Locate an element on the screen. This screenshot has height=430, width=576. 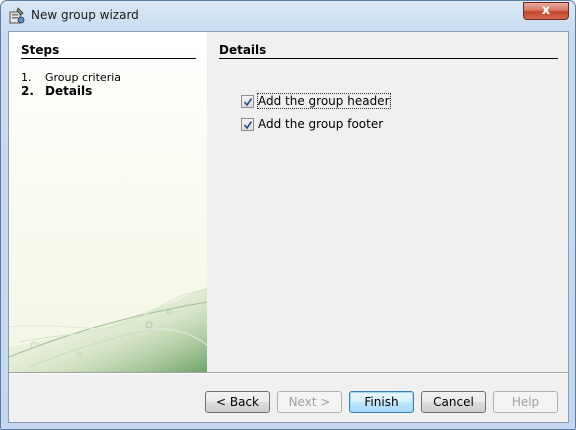
details-title: Details is located at coordinates (243, 50).